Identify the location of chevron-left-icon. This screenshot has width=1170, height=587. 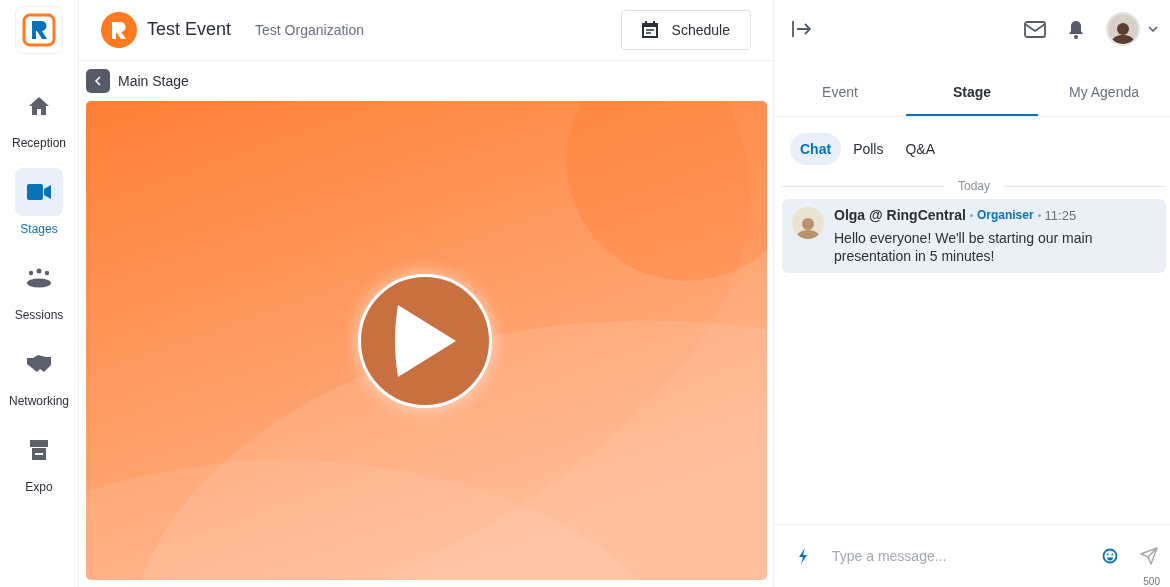
(98, 80).